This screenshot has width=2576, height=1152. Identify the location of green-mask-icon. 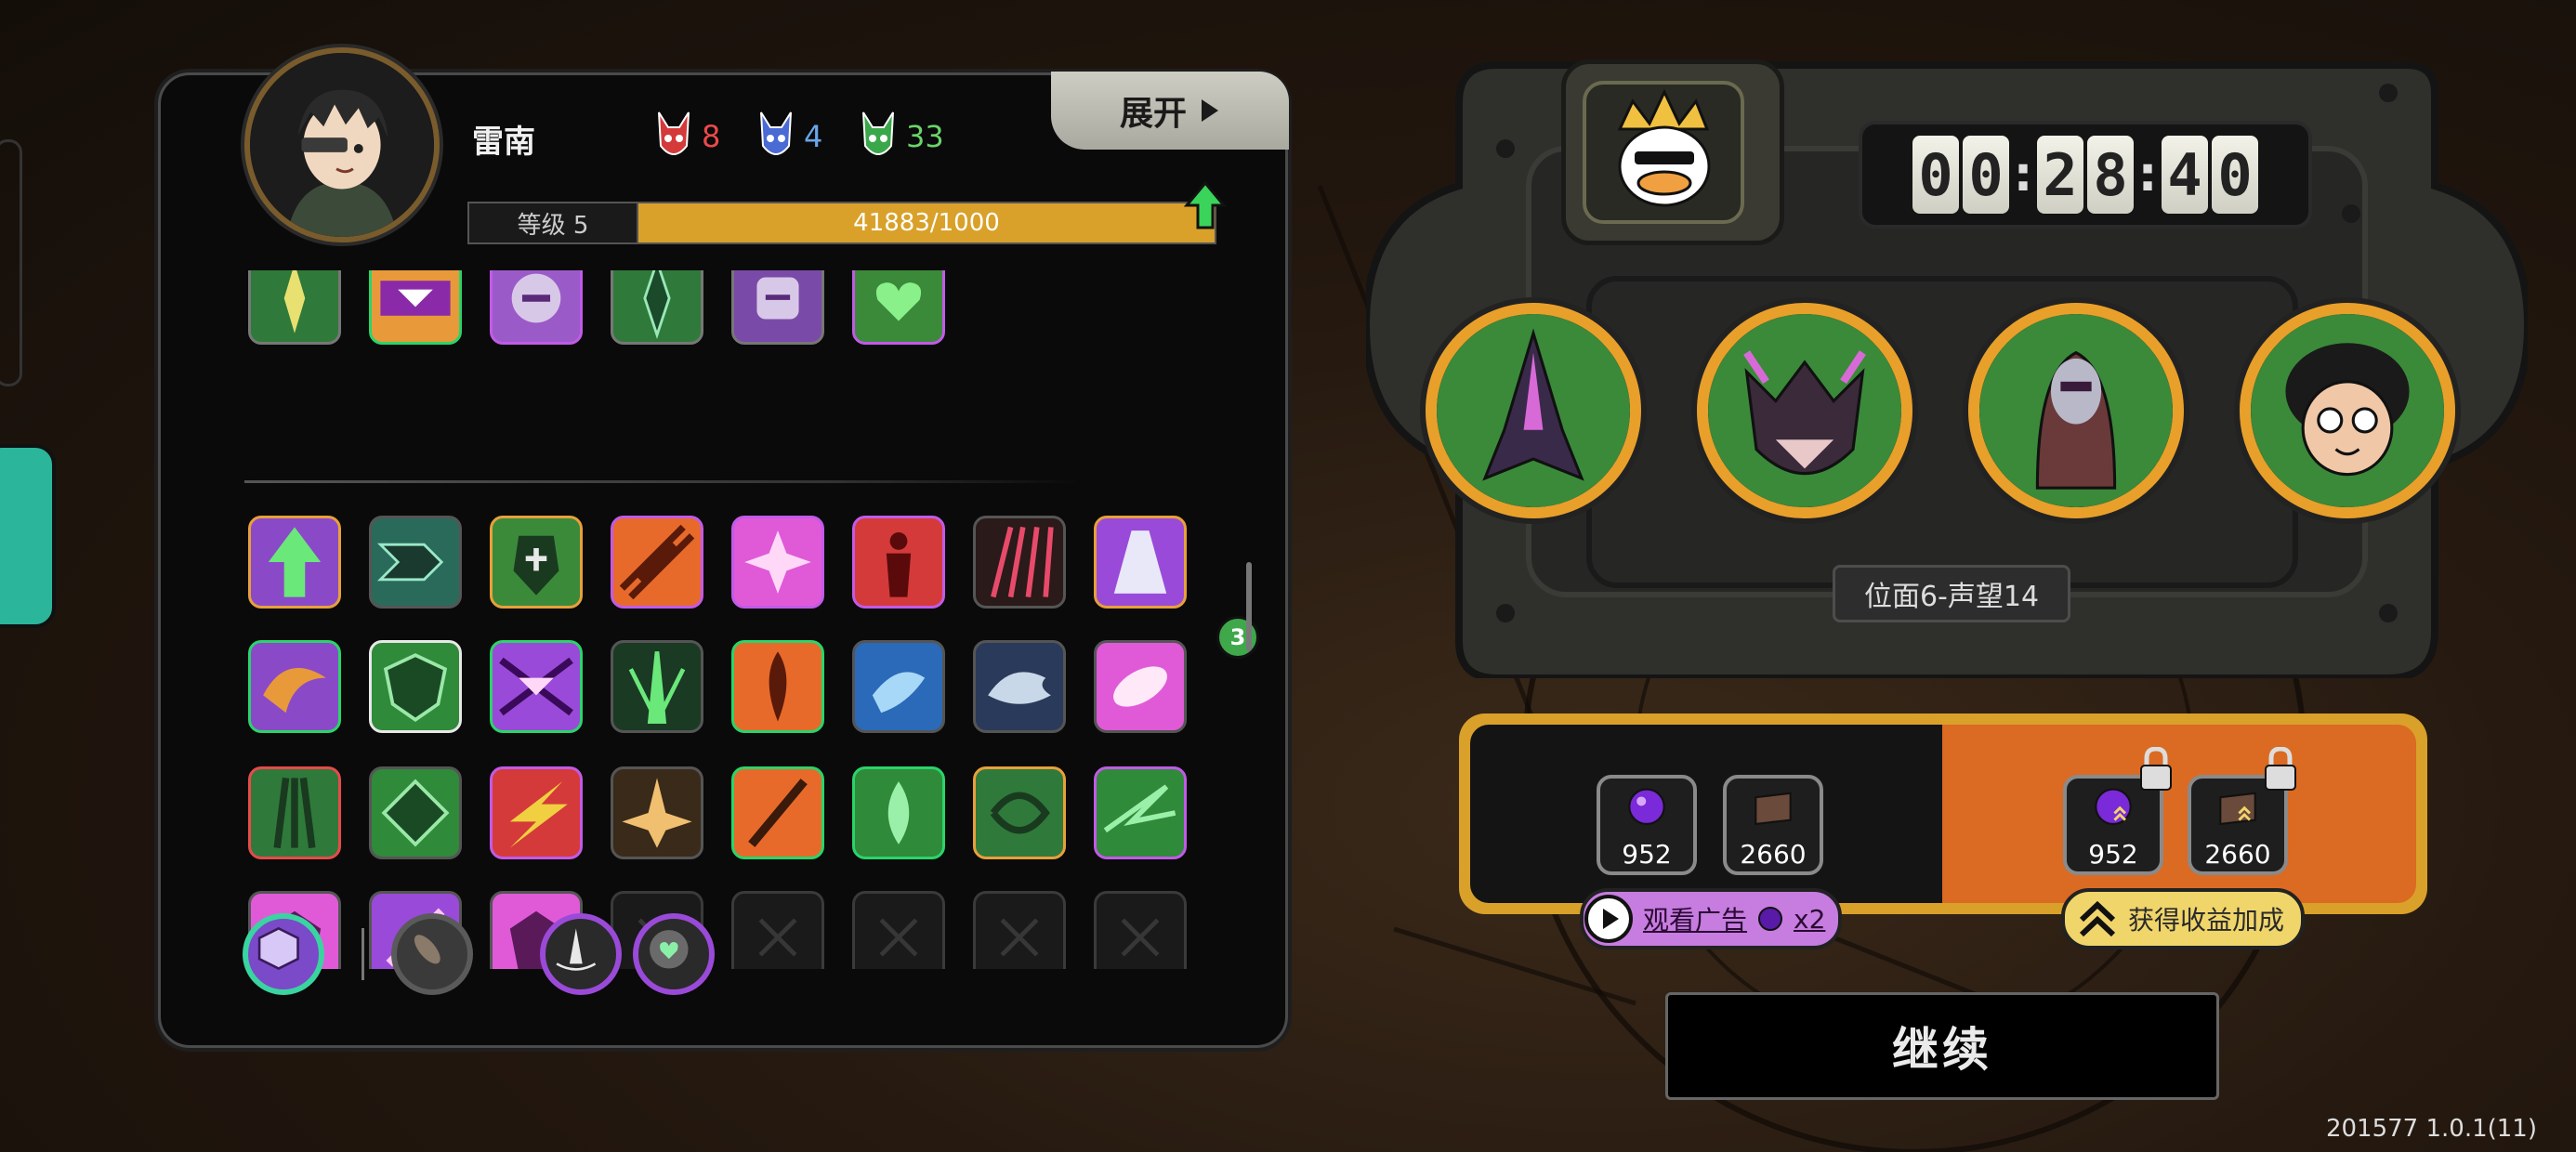
(878, 133).